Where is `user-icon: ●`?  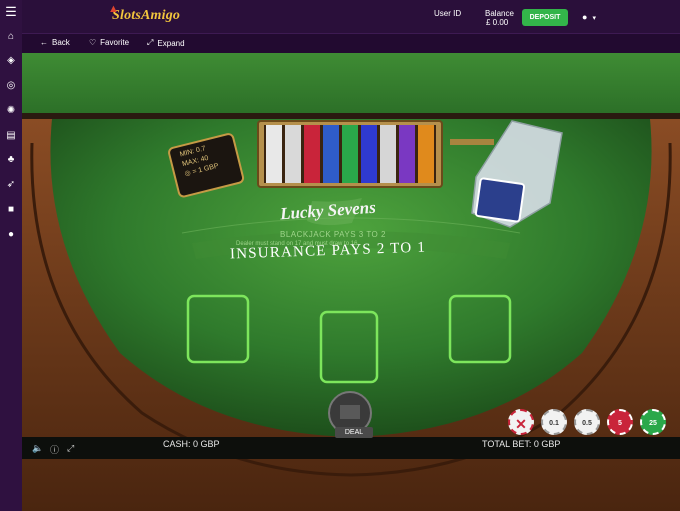 user-icon: ● is located at coordinates (585, 17).